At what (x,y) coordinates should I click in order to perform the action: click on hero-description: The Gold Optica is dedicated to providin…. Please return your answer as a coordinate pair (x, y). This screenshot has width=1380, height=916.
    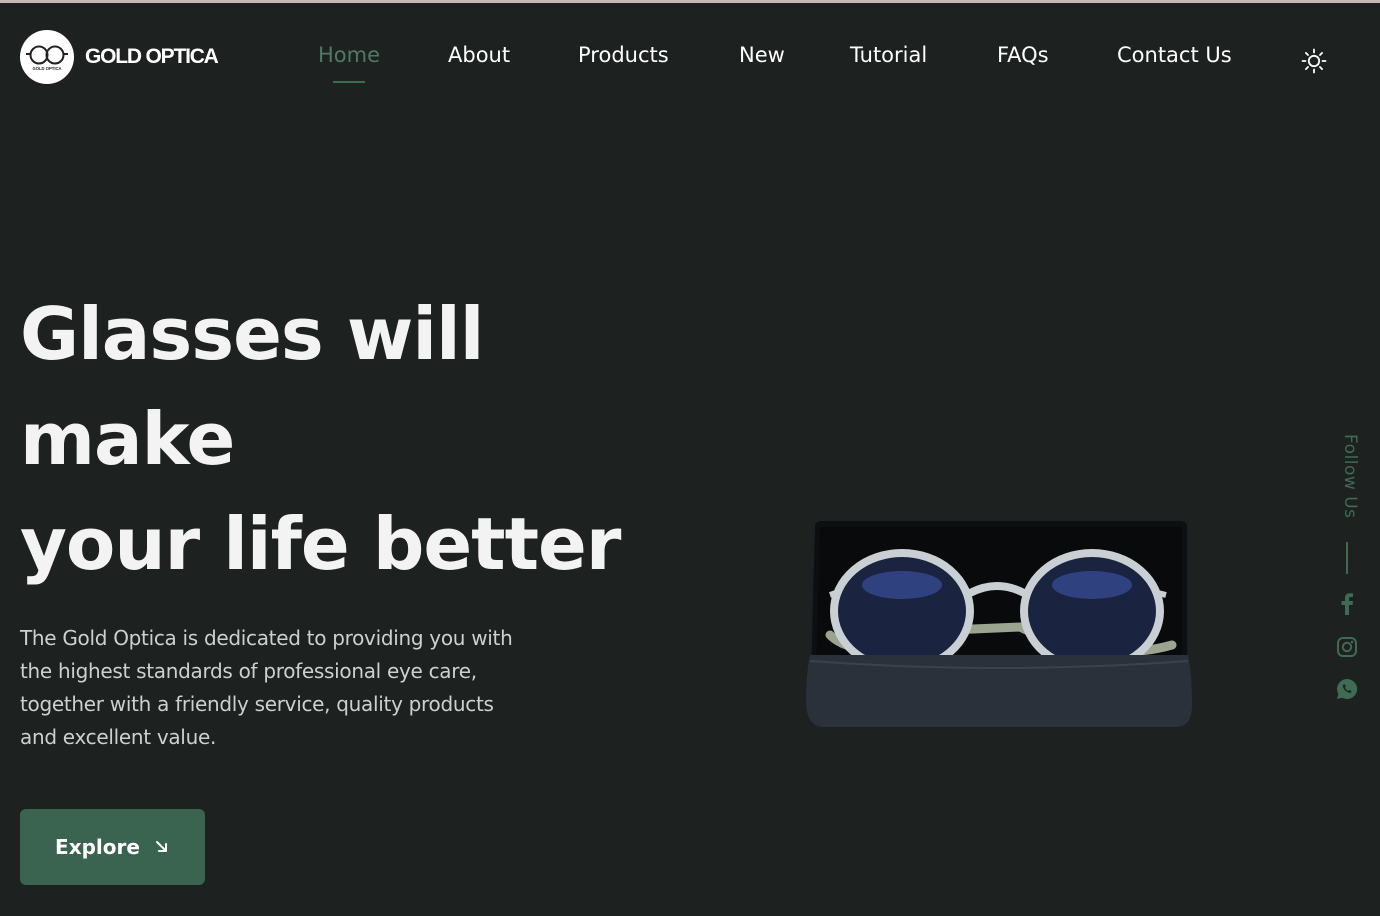
    Looking at the image, I should click on (266, 687).